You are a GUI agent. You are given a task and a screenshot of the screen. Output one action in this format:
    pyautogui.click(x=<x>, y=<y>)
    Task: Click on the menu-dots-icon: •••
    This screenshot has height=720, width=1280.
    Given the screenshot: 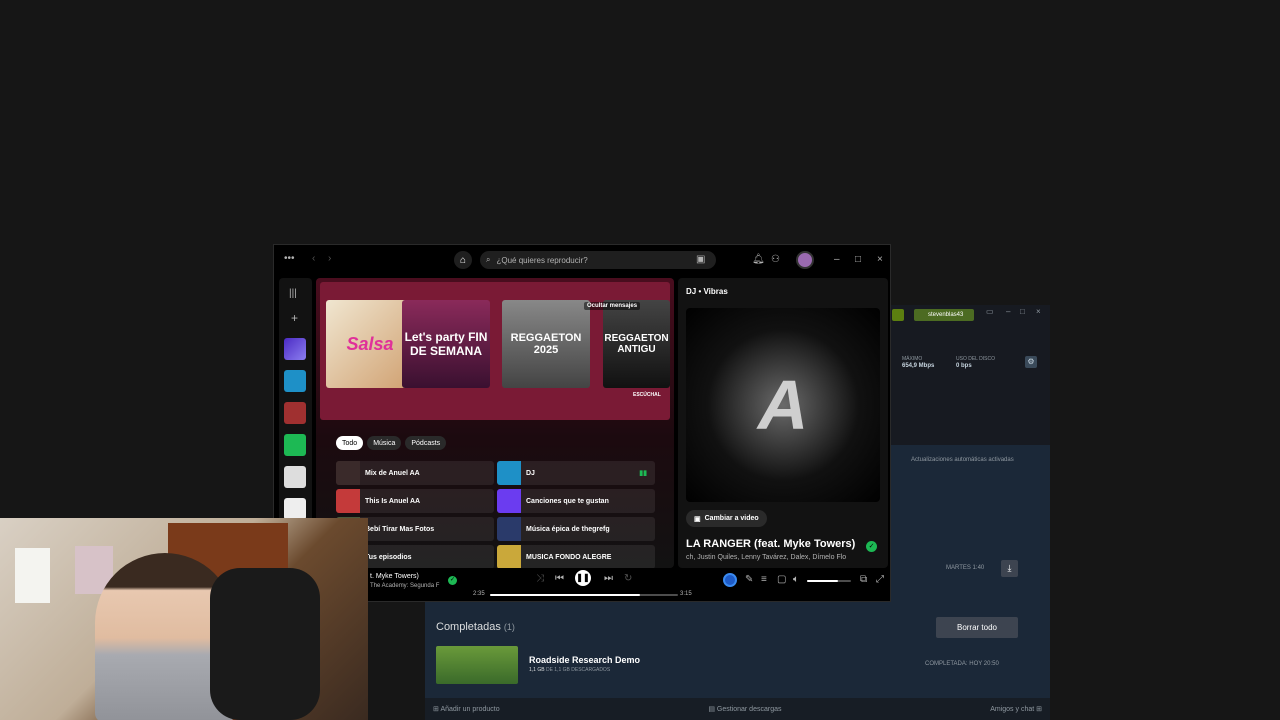 What is the action you would take?
    pyautogui.click(x=289, y=258)
    